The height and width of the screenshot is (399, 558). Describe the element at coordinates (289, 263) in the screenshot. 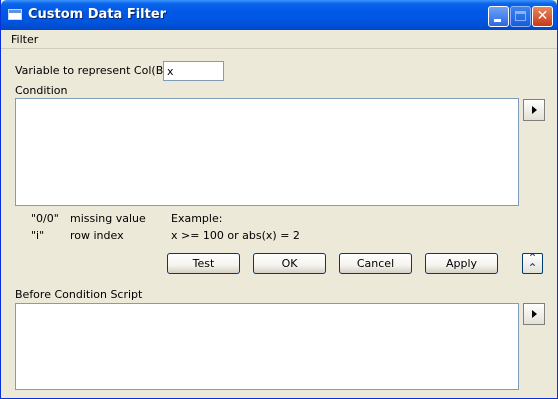

I see `ok-button: OK` at that location.